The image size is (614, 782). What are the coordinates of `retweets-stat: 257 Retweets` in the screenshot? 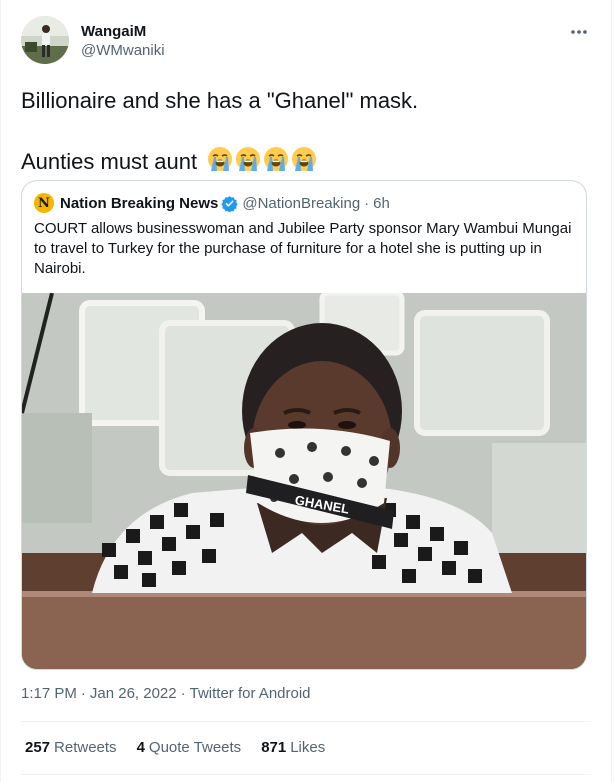 It's located at (71, 748).